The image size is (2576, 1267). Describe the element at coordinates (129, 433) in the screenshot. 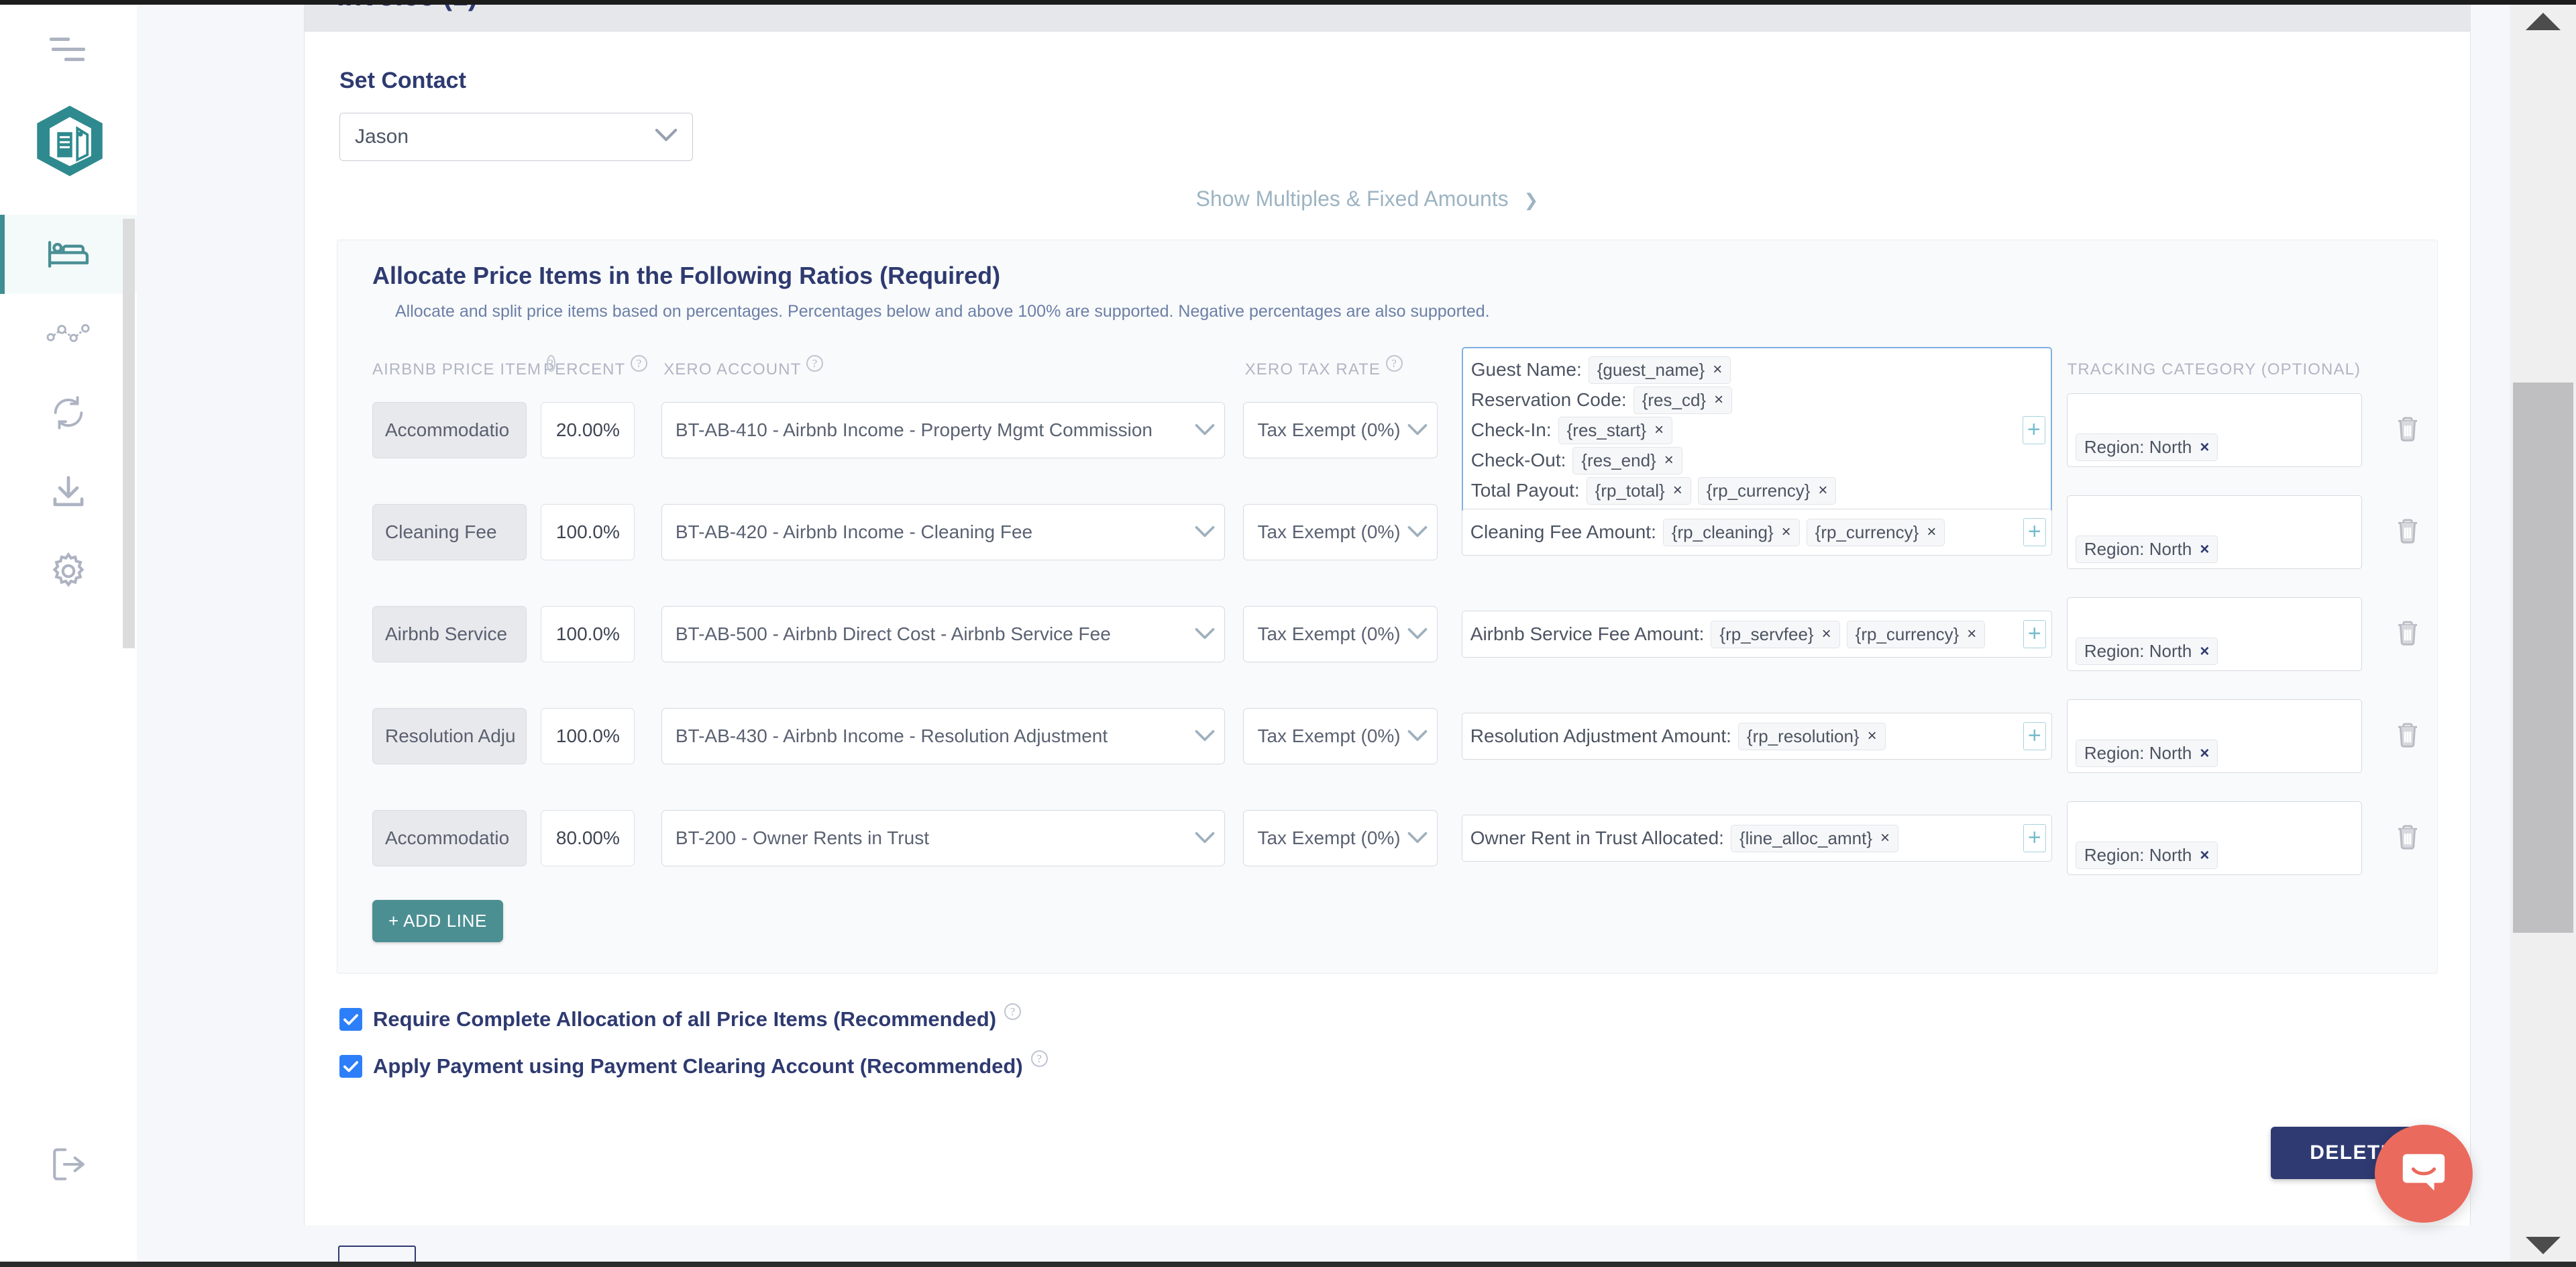

I see `sidebar-scrollbar-thumb` at that location.